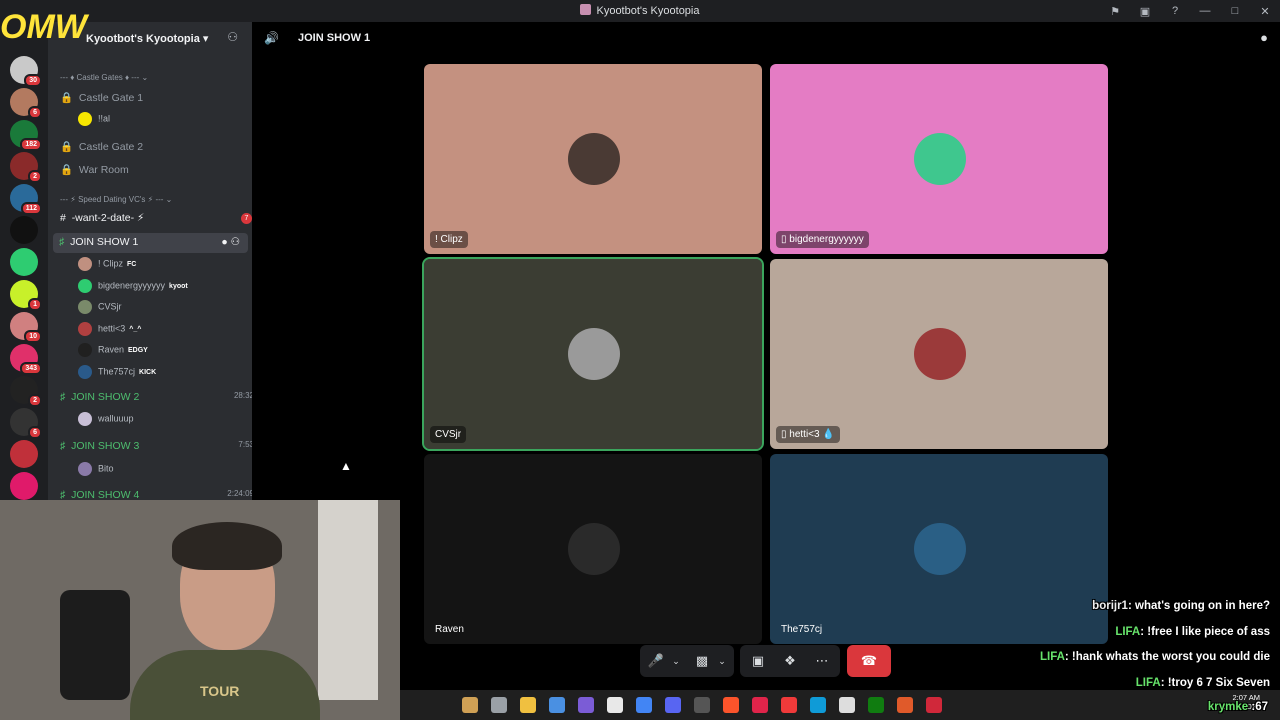 This screenshot has width=1280, height=720. Describe the element at coordinates (148, 372) in the screenshot. I see `member-tag: KICK` at that location.